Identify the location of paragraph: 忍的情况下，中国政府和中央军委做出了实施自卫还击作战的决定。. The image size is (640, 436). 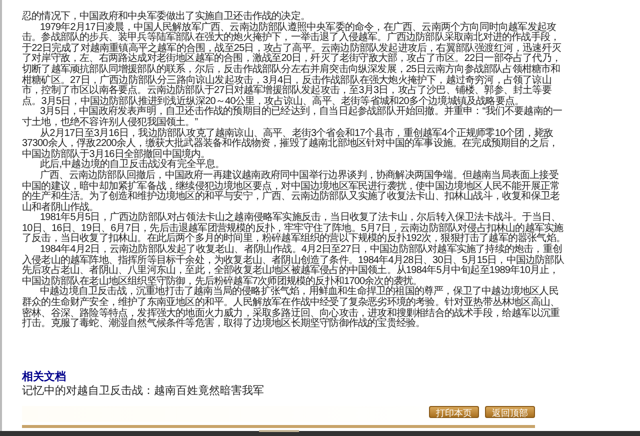
(166, 17).